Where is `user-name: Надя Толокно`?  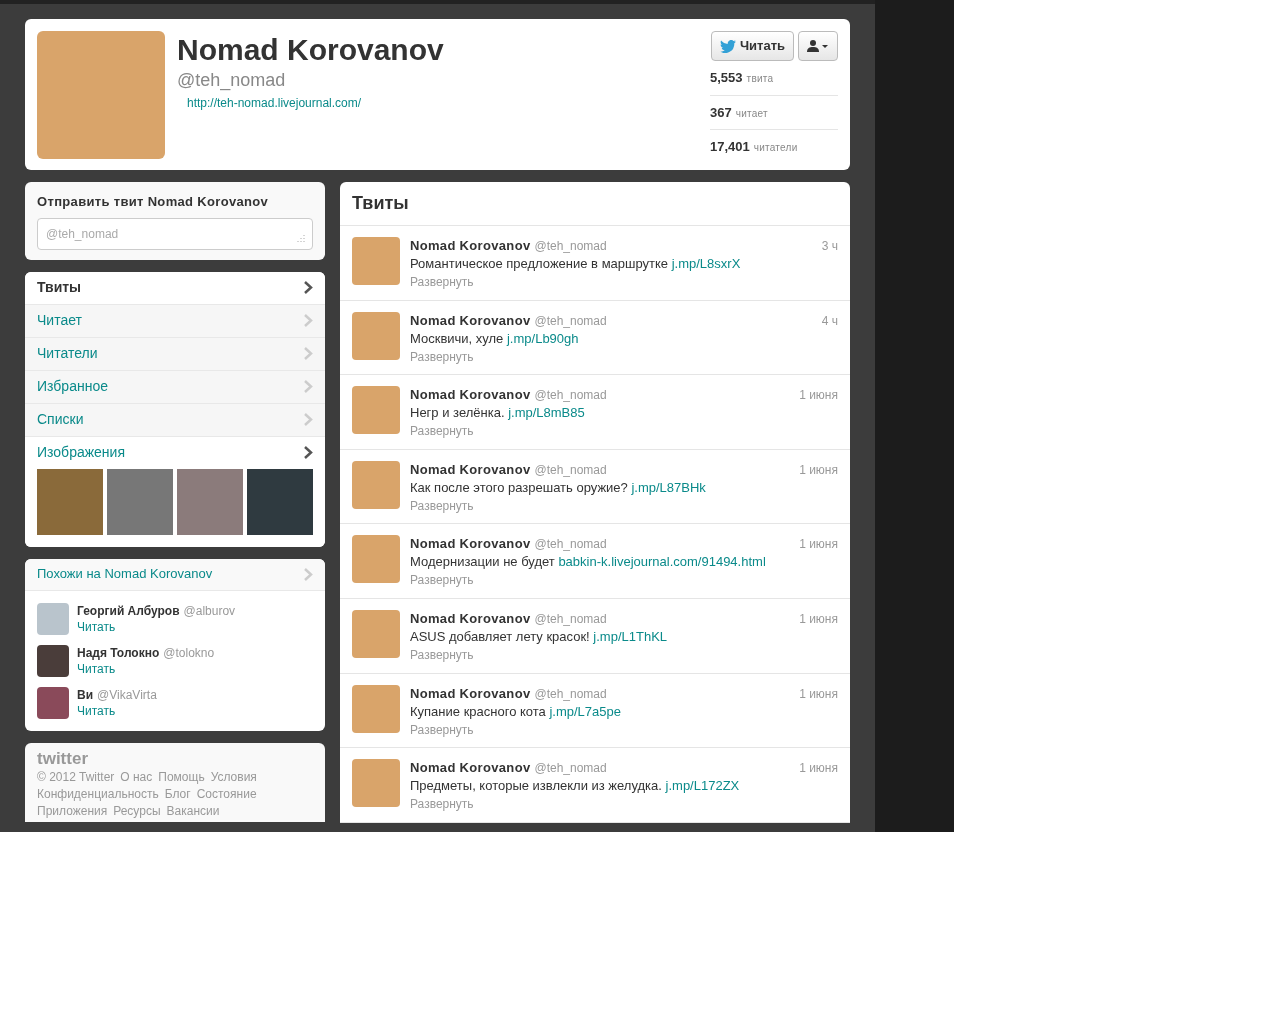
user-name: Надя Толокно is located at coordinates (118, 652).